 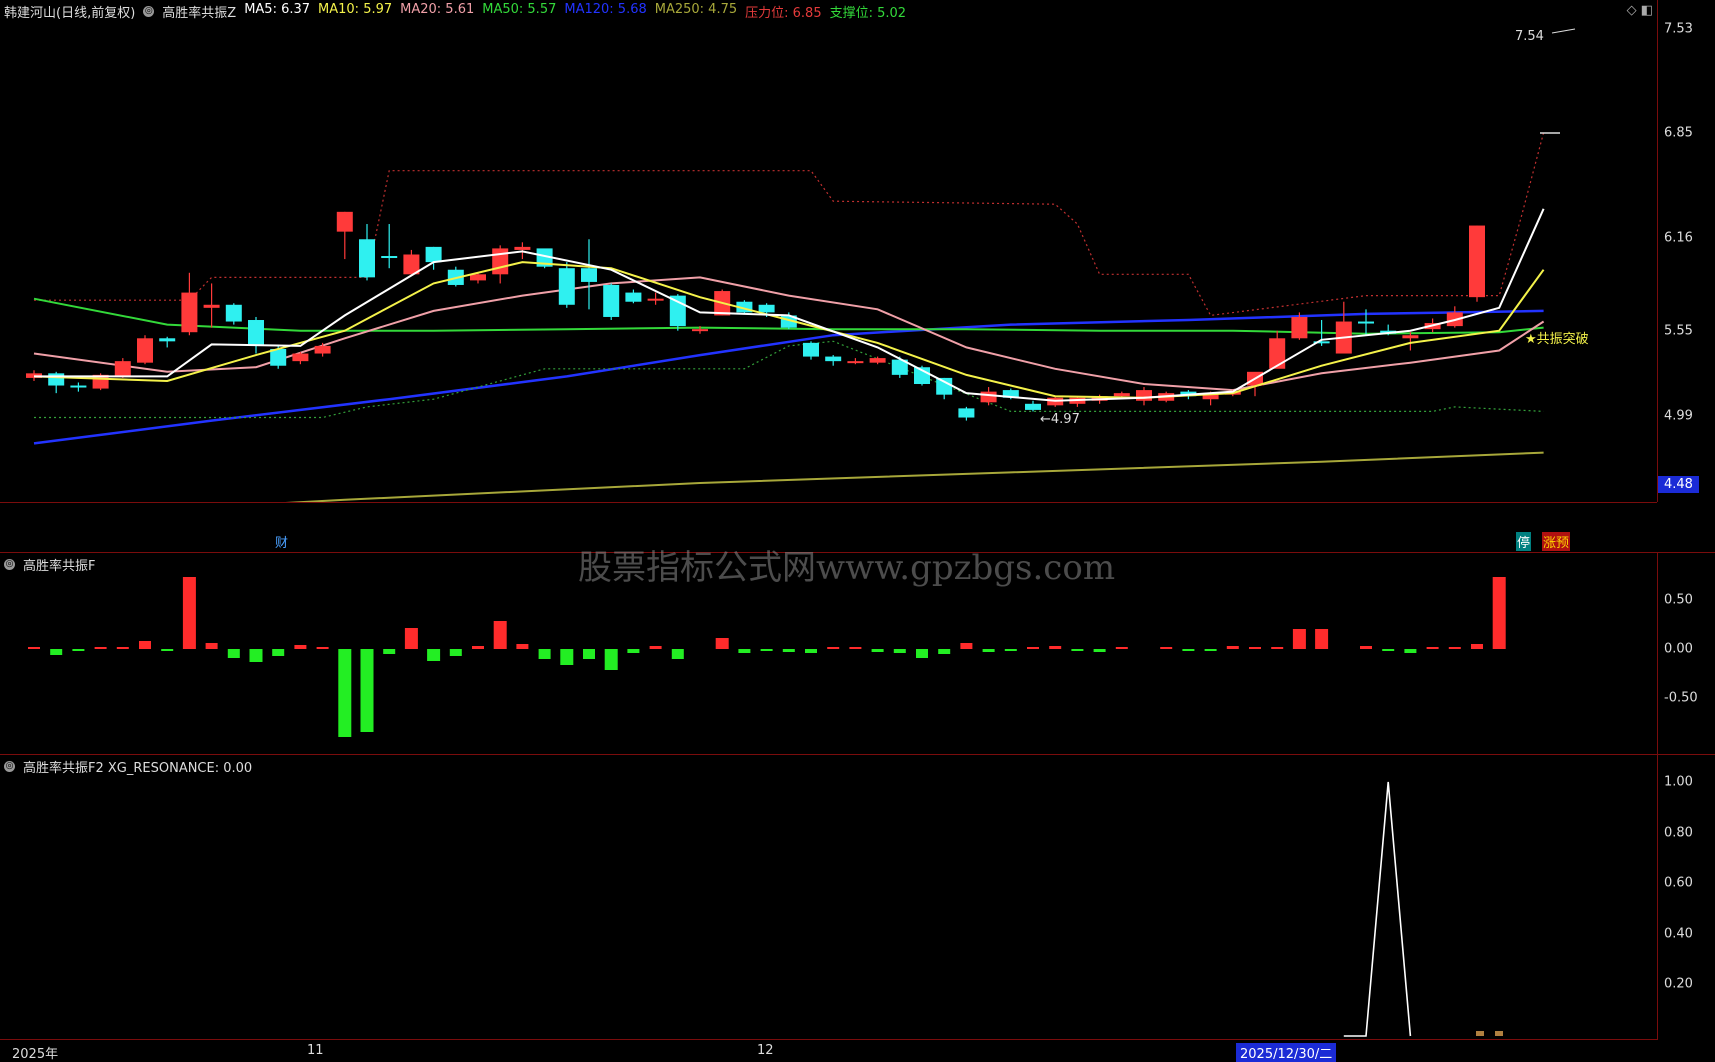 What do you see at coordinates (281, 541) in the screenshot?
I see `fin-marker: 财` at bounding box center [281, 541].